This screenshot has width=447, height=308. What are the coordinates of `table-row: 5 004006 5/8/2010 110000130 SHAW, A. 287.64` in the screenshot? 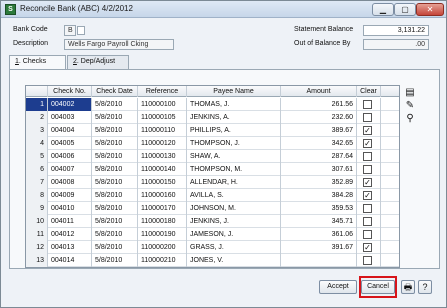 It's located at (212, 156).